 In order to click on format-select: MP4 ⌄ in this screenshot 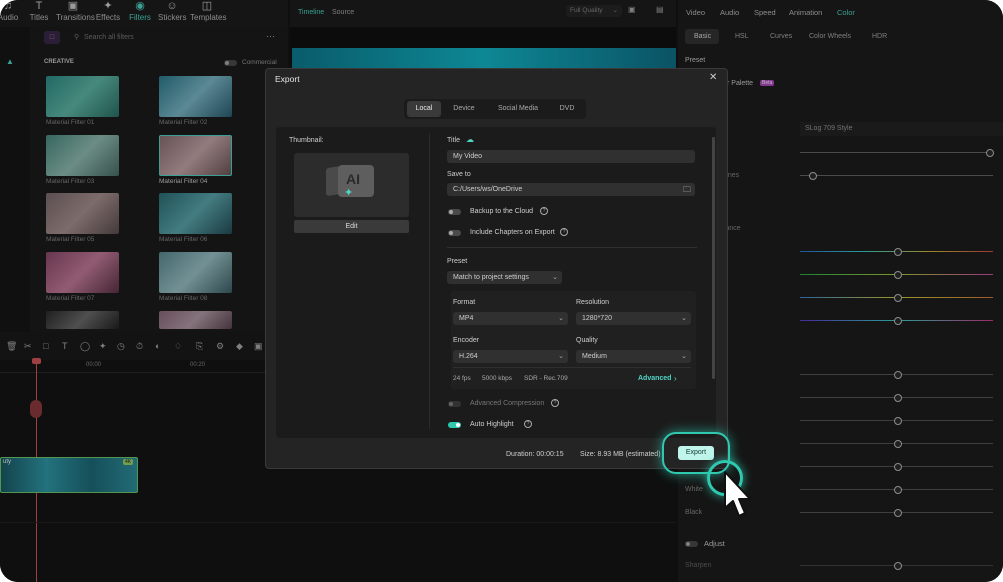, I will do `click(510, 318)`.